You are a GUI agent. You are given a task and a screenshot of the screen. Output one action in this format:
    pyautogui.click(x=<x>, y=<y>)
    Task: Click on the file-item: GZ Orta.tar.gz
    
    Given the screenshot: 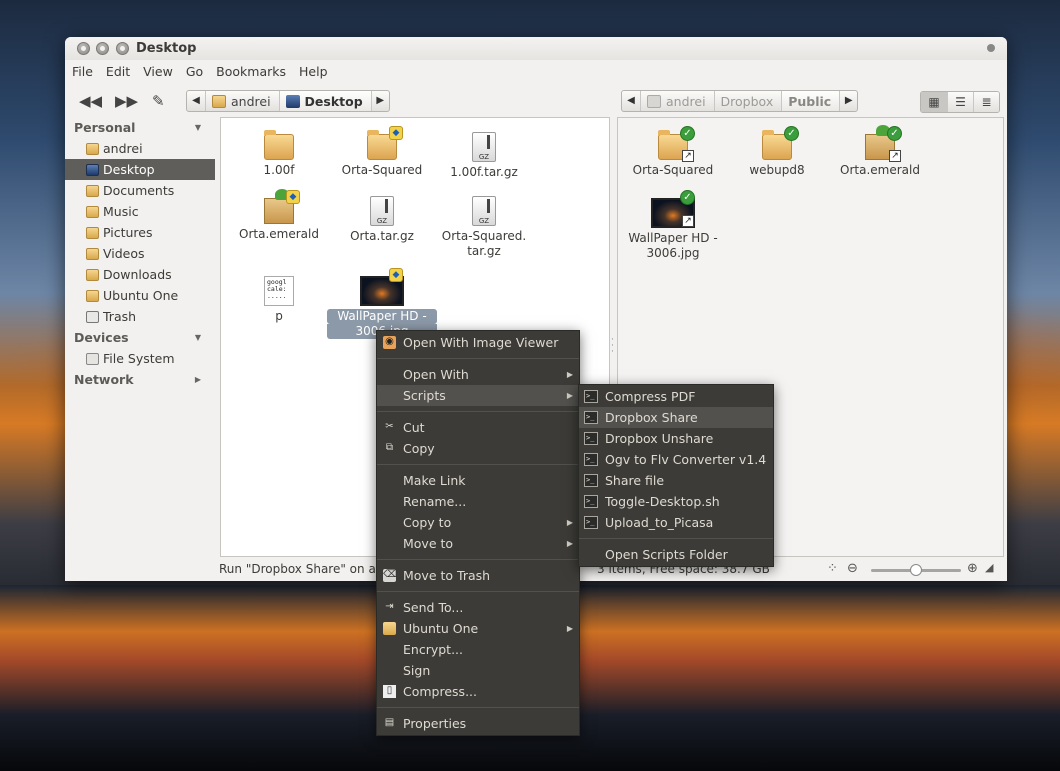 What is the action you would take?
    pyautogui.click(x=382, y=220)
    